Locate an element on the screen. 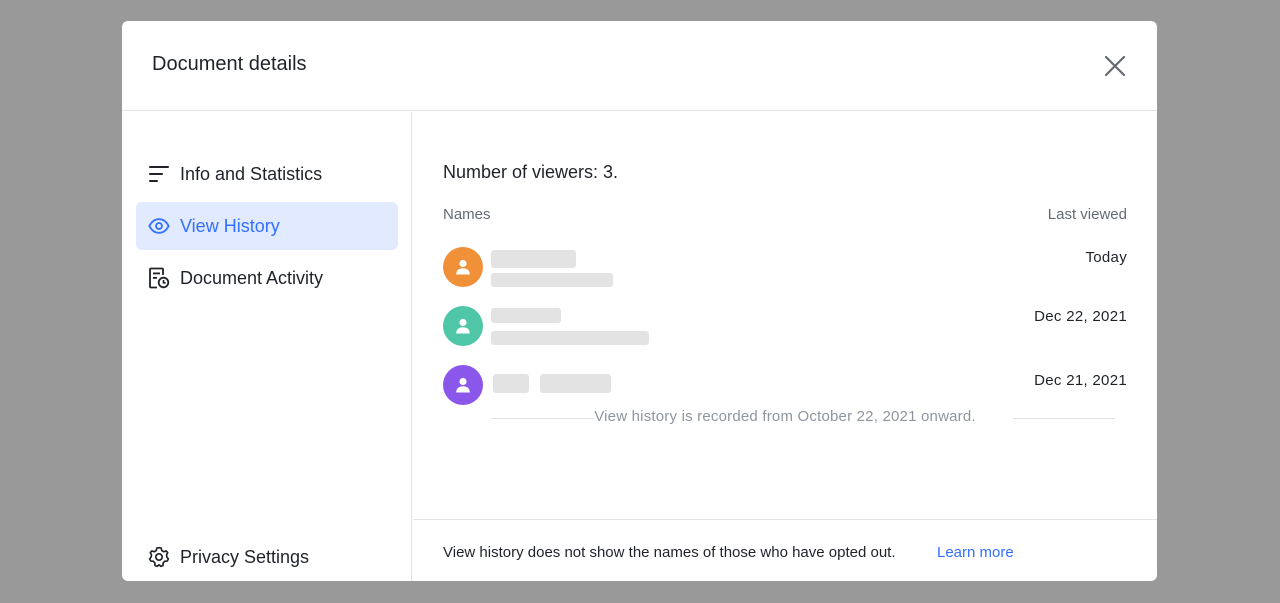 The width and height of the screenshot is (1280, 603). document-clock-icon is located at coordinates (159, 278).